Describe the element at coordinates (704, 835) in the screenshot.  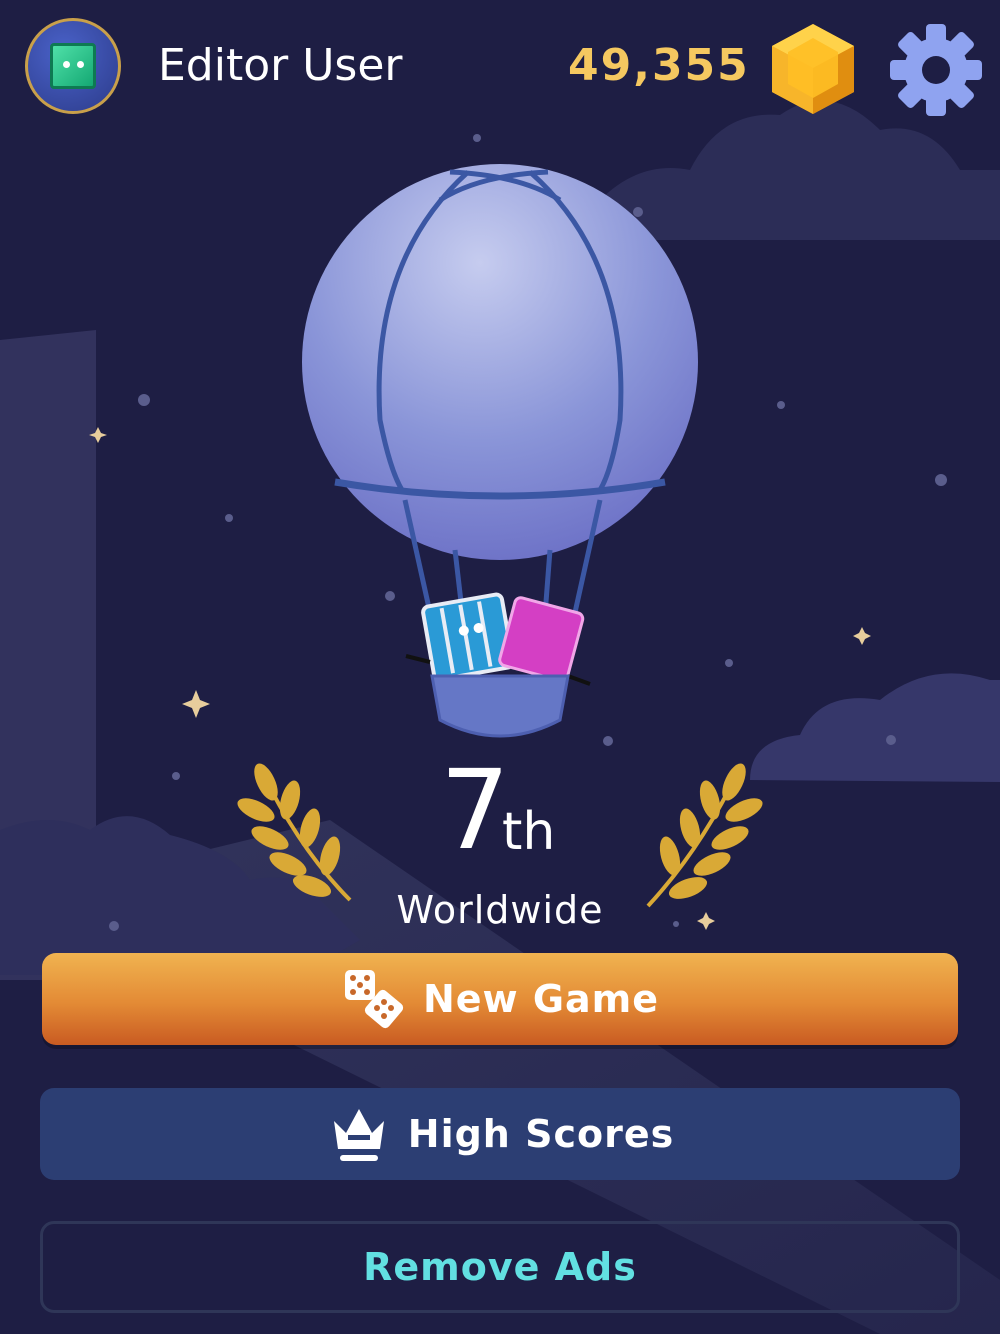
I see `laurel-right` at that location.